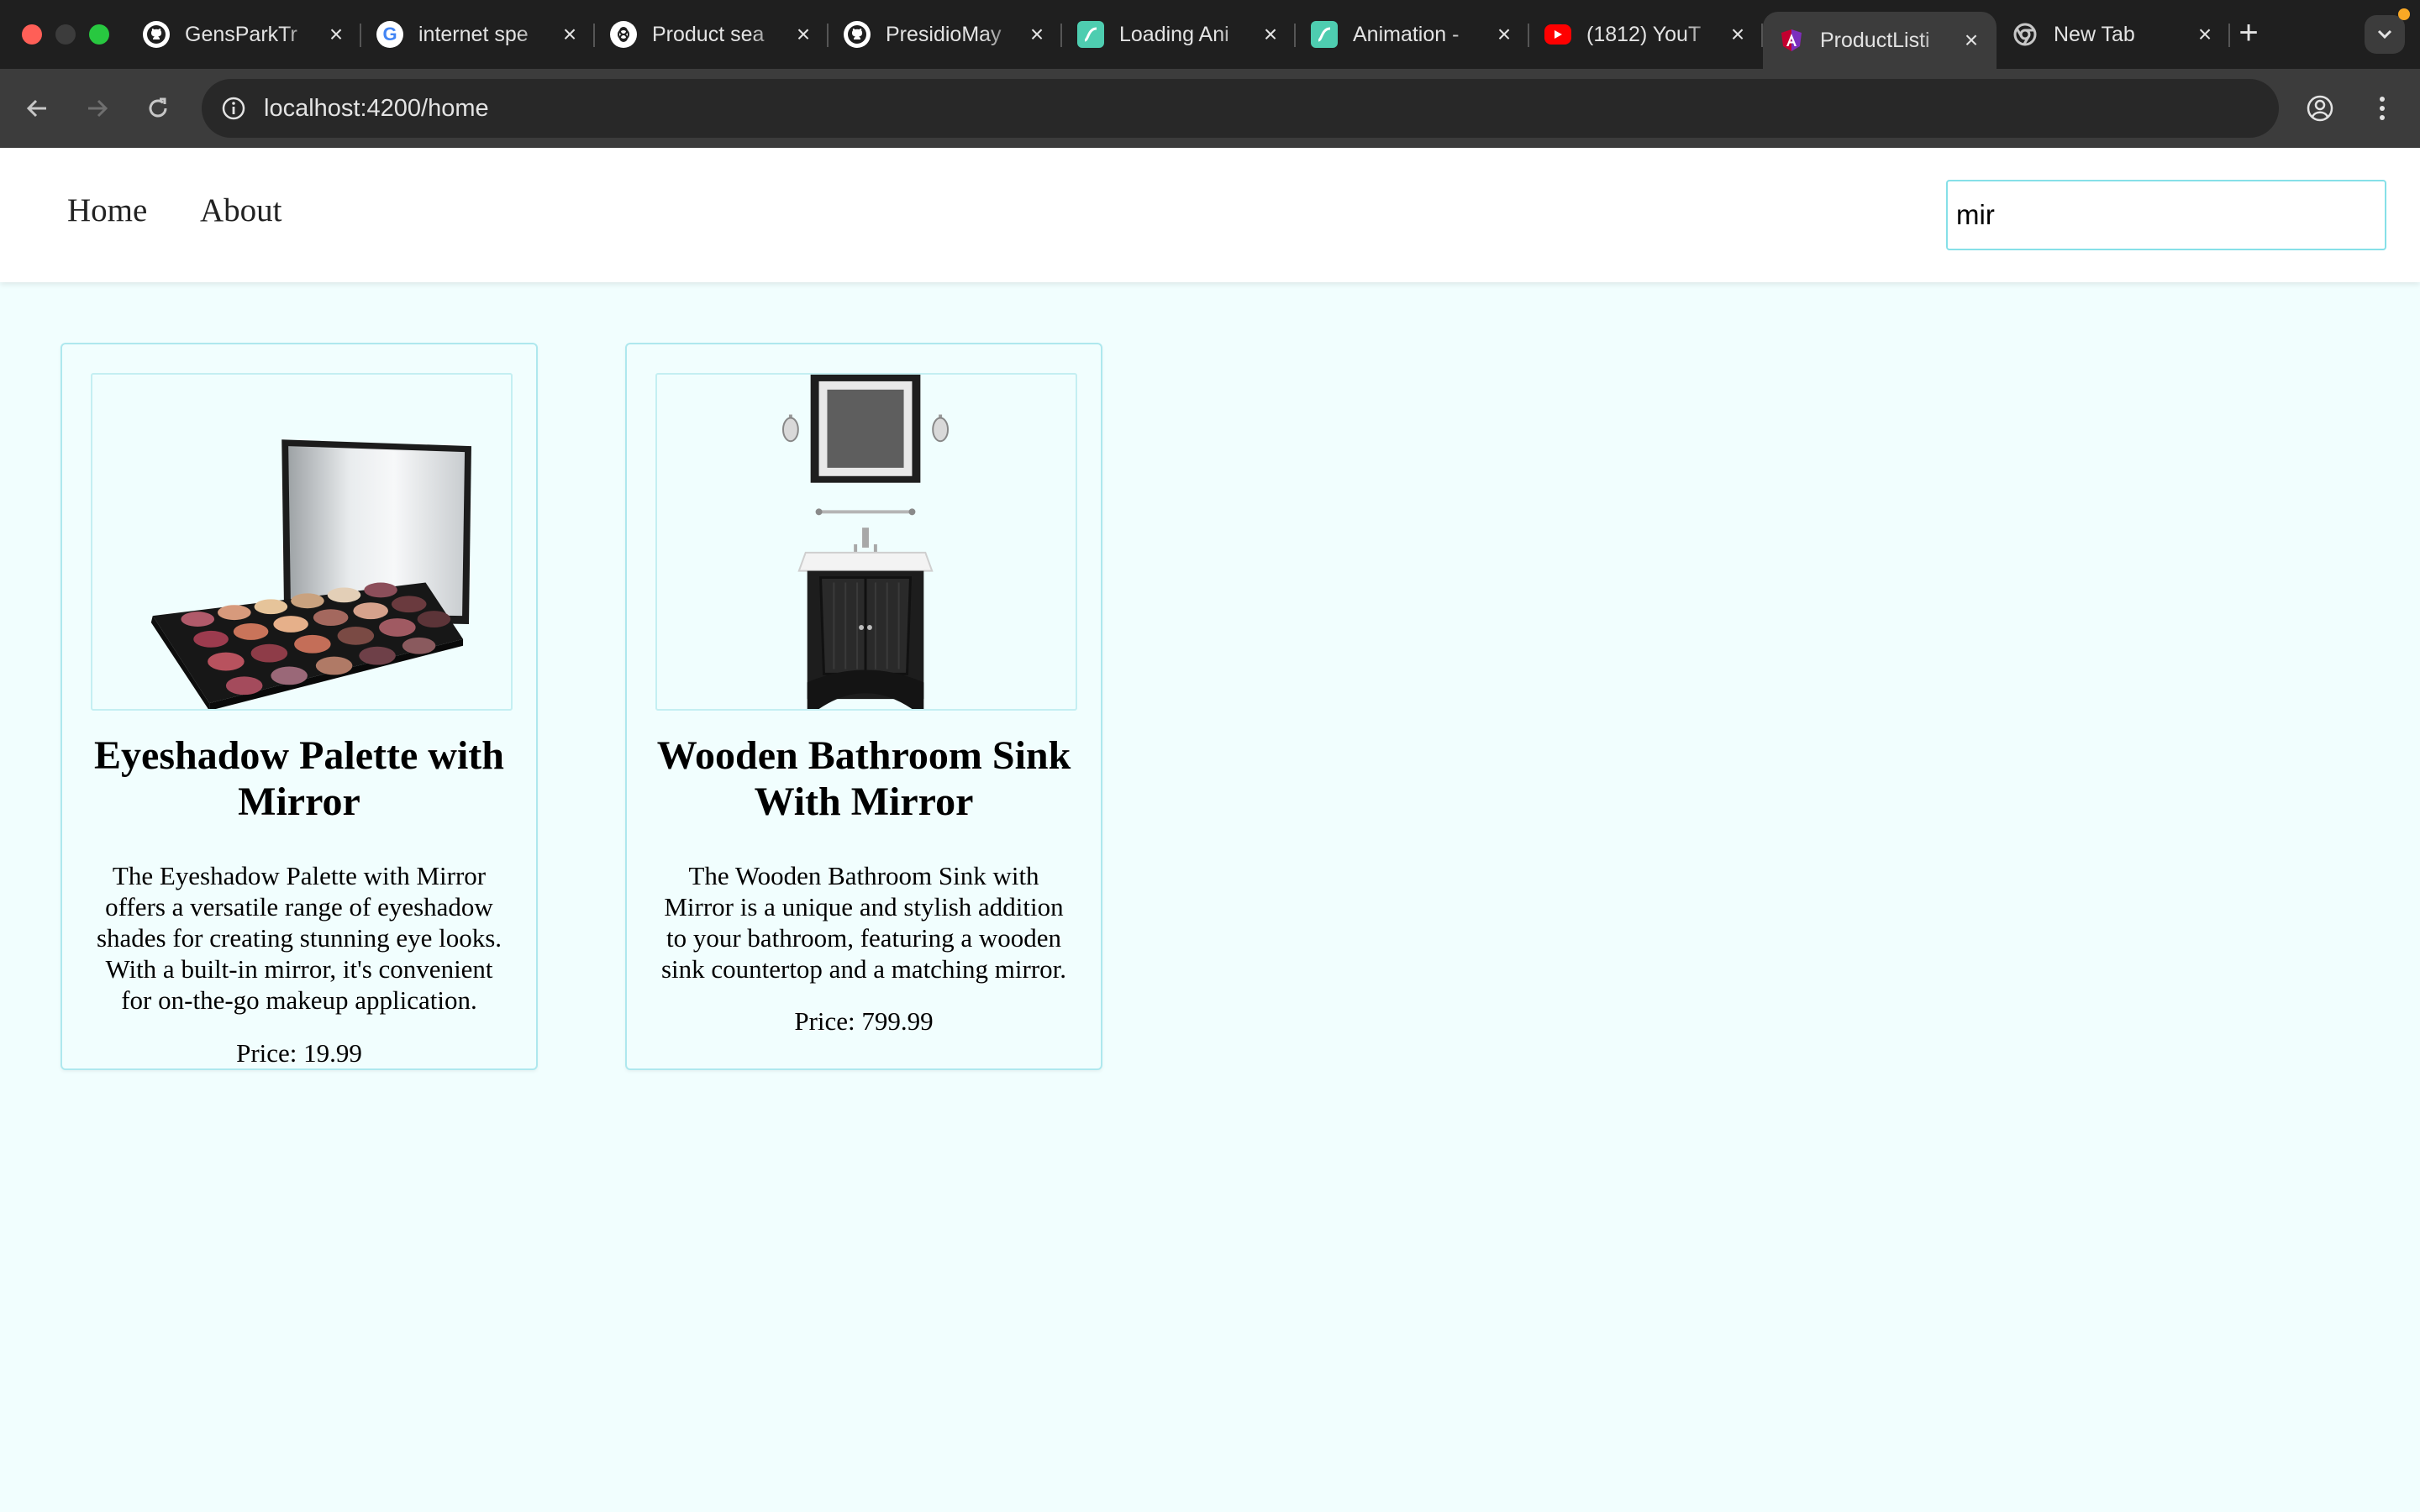  What do you see at coordinates (299, 778) in the screenshot?
I see `product-title: Eyeshadow Palette with Mirror` at bounding box center [299, 778].